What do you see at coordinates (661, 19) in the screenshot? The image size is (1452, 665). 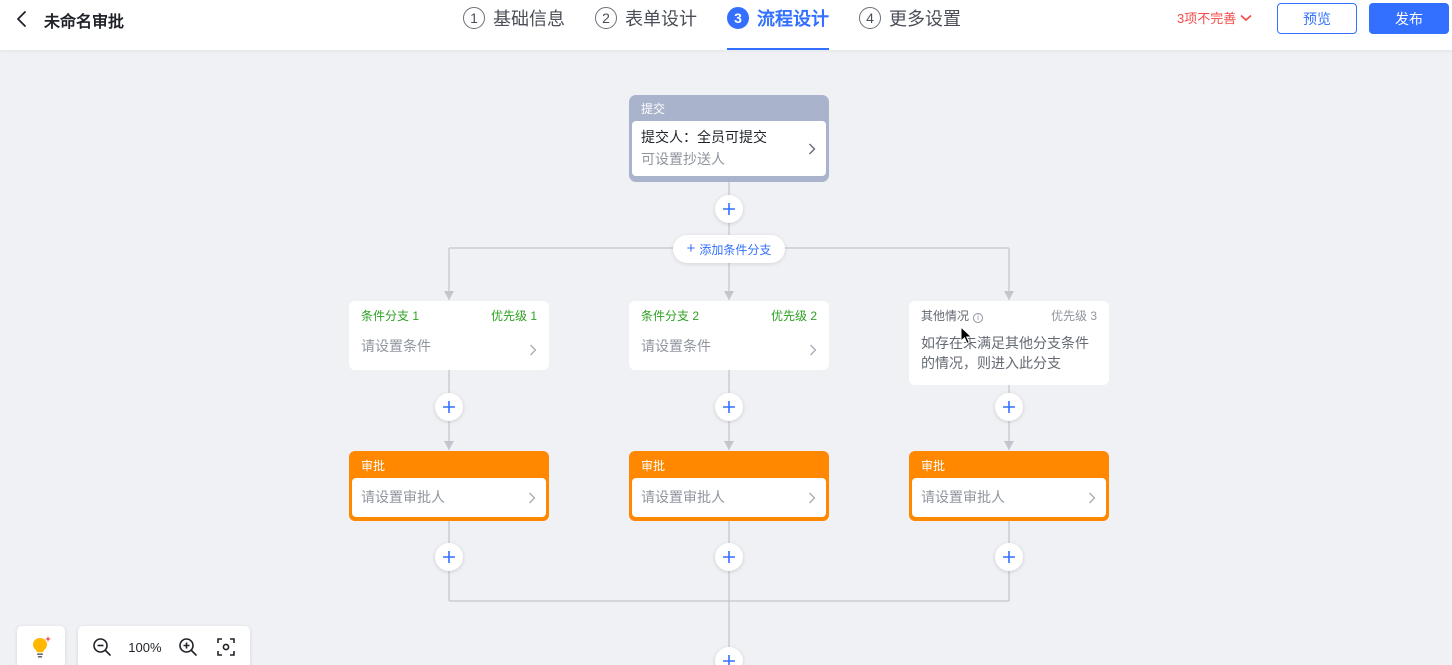 I see `step-label: 表单设计` at bounding box center [661, 19].